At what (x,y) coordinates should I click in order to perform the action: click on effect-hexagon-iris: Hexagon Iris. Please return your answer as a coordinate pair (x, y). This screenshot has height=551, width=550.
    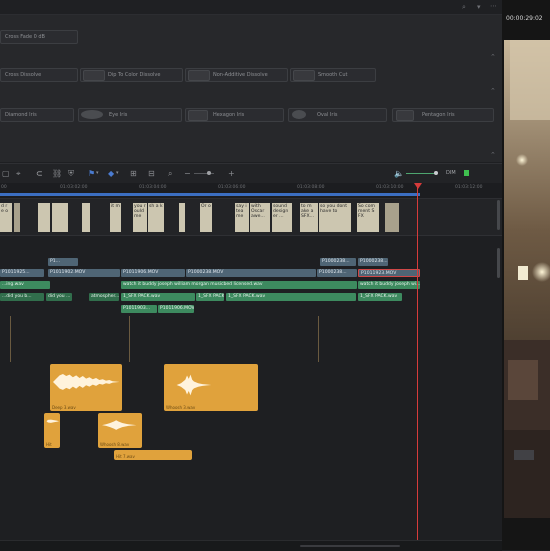
    Looking at the image, I should click on (234, 115).